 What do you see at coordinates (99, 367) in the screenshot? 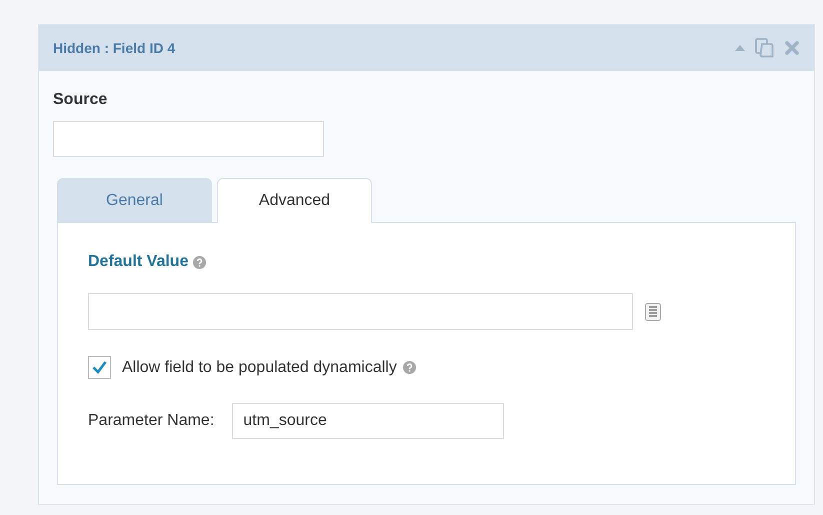
I see `checkbox` at bounding box center [99, 367].